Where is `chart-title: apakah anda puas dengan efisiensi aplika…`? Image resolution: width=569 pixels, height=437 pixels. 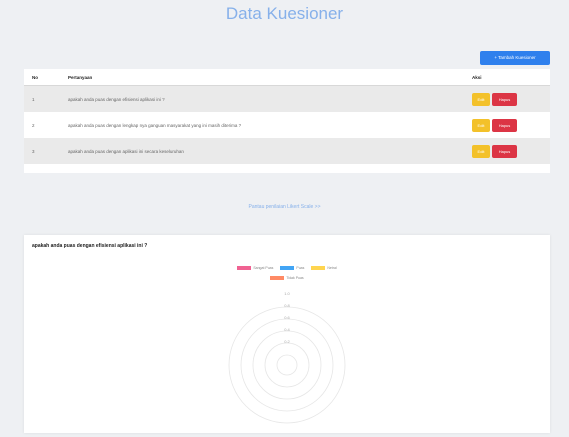 chart-title: apakah anda puas dengan efisiensi aplika… is located at coordinates (90, 246).